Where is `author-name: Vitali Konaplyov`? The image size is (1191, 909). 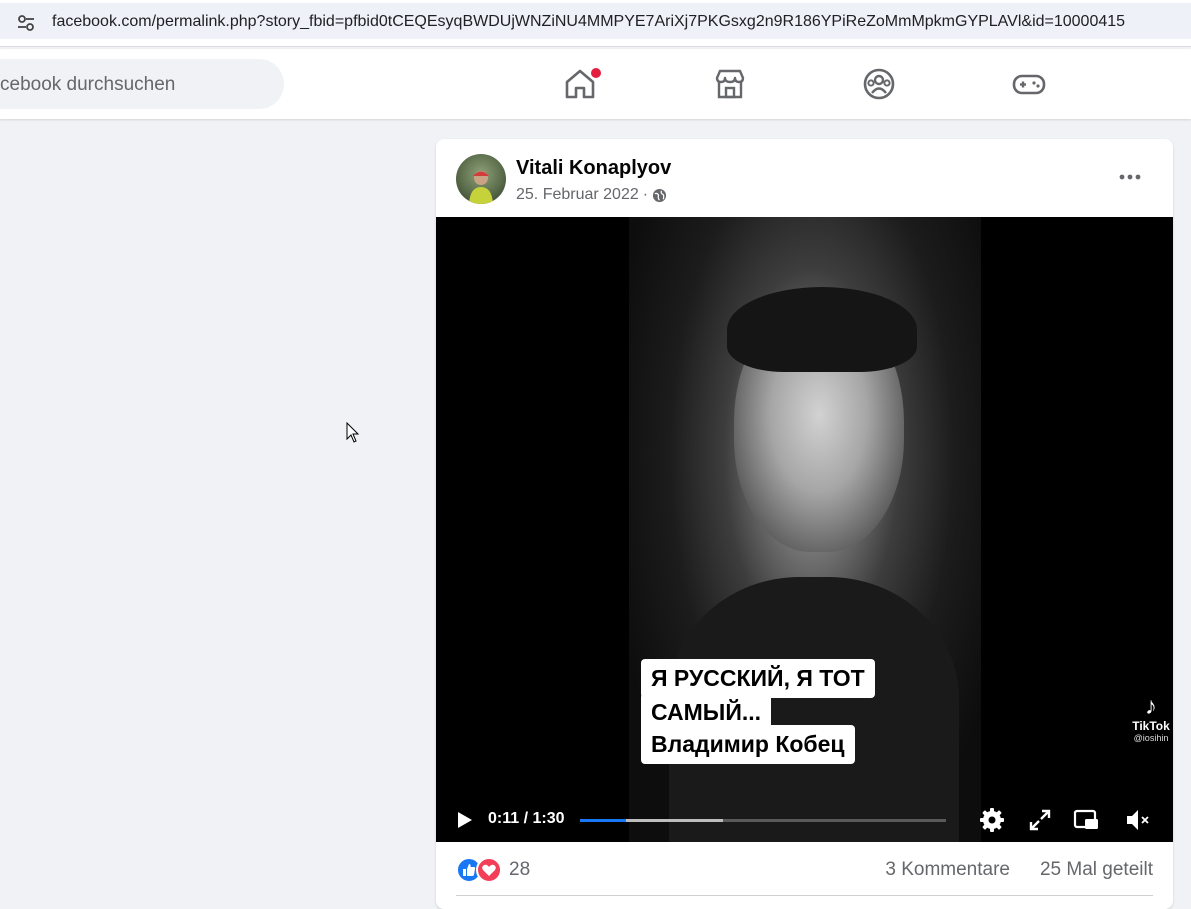 author-name: Vitali Konaplyov is located at coordinates (593, 168).